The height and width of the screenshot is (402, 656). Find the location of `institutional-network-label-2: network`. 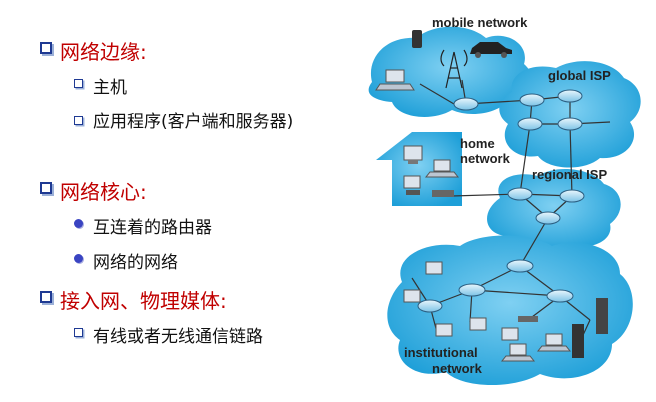

institutional-network-label-2: network is located at coordinates (457, 368).